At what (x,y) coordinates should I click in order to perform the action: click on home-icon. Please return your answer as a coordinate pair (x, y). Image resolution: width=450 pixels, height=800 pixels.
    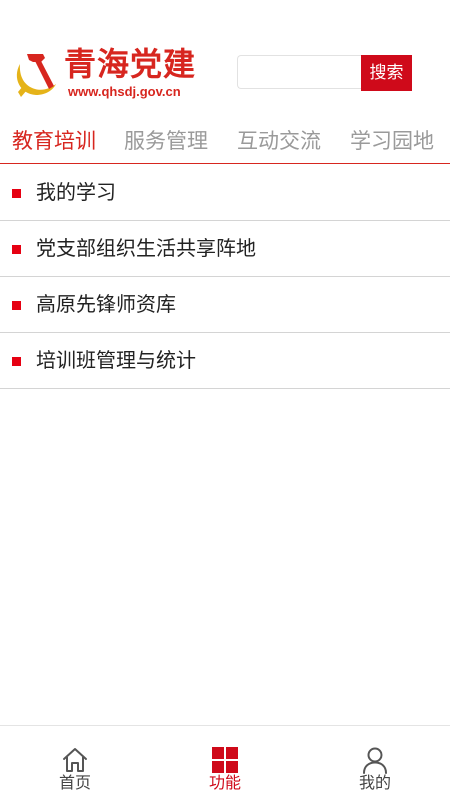
    Looking at the image, I should click on (75, 760).